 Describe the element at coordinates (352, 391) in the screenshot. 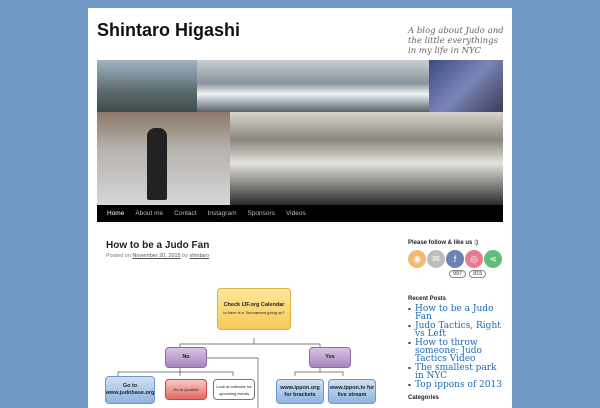

I see `flow-ippon-tv: www.ippon.tv for live stream` at that location.